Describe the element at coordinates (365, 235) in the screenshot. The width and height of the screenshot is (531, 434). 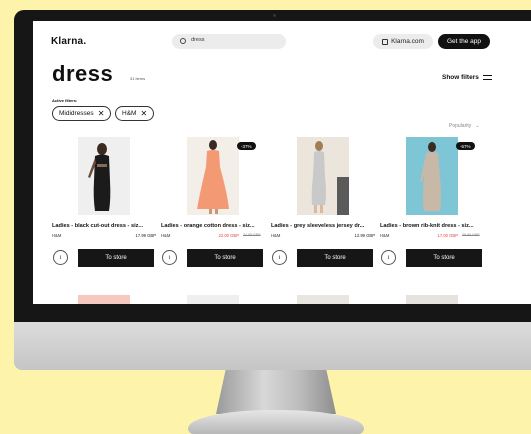
I see `product-price: 12.99 GBP` at that location.